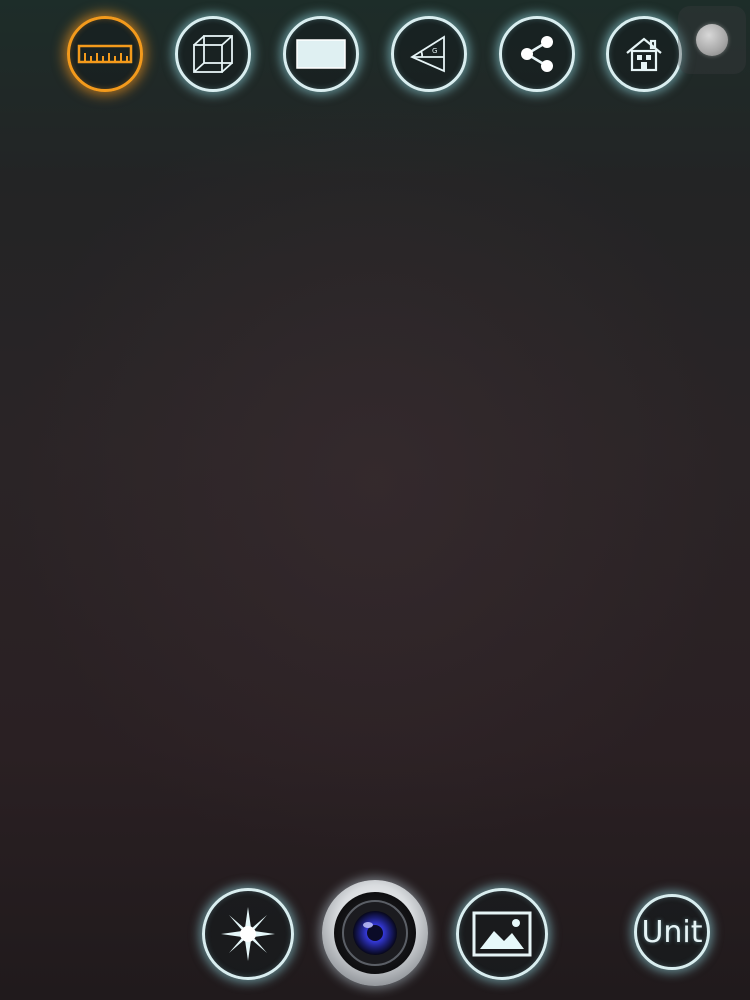 Image resolution: width=750 pixels, height=1000 pixels. I want to click on angle-tool-button: G, so click(429, 54).